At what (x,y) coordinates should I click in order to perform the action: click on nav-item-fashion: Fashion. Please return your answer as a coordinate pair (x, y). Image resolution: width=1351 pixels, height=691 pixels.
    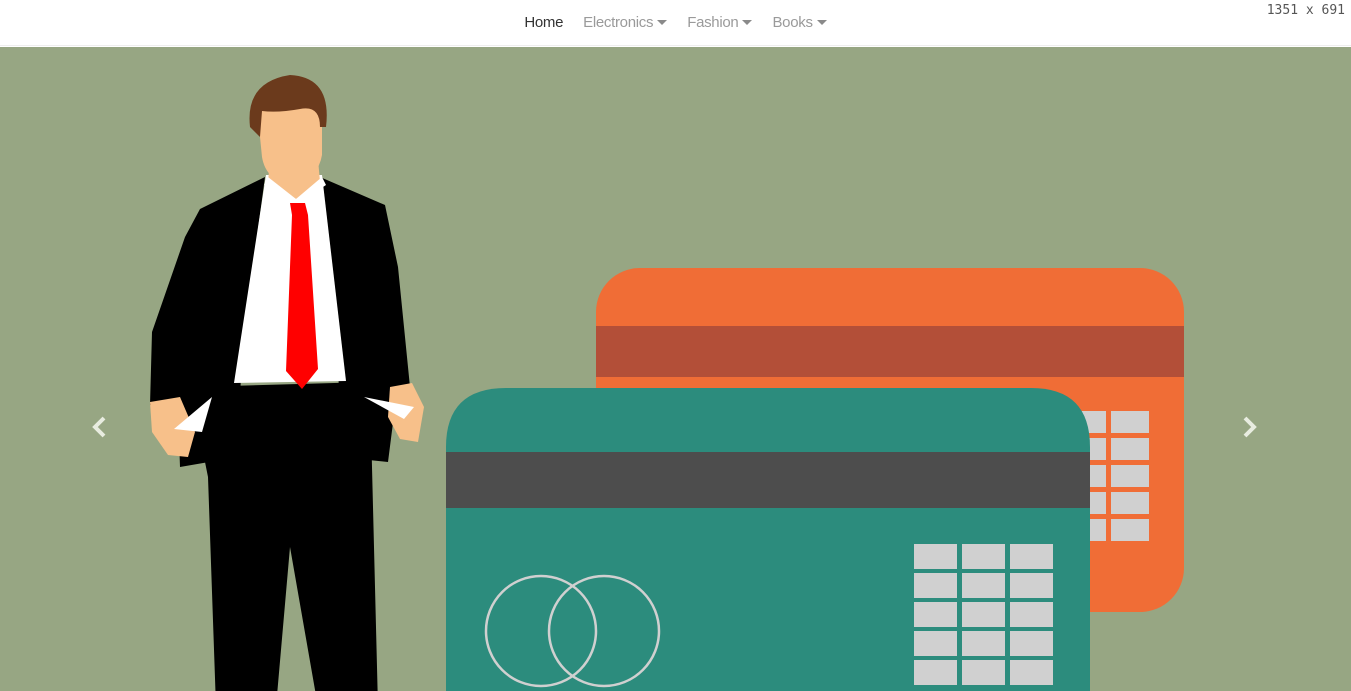
    Looking at the image, I should click on (719, 23).